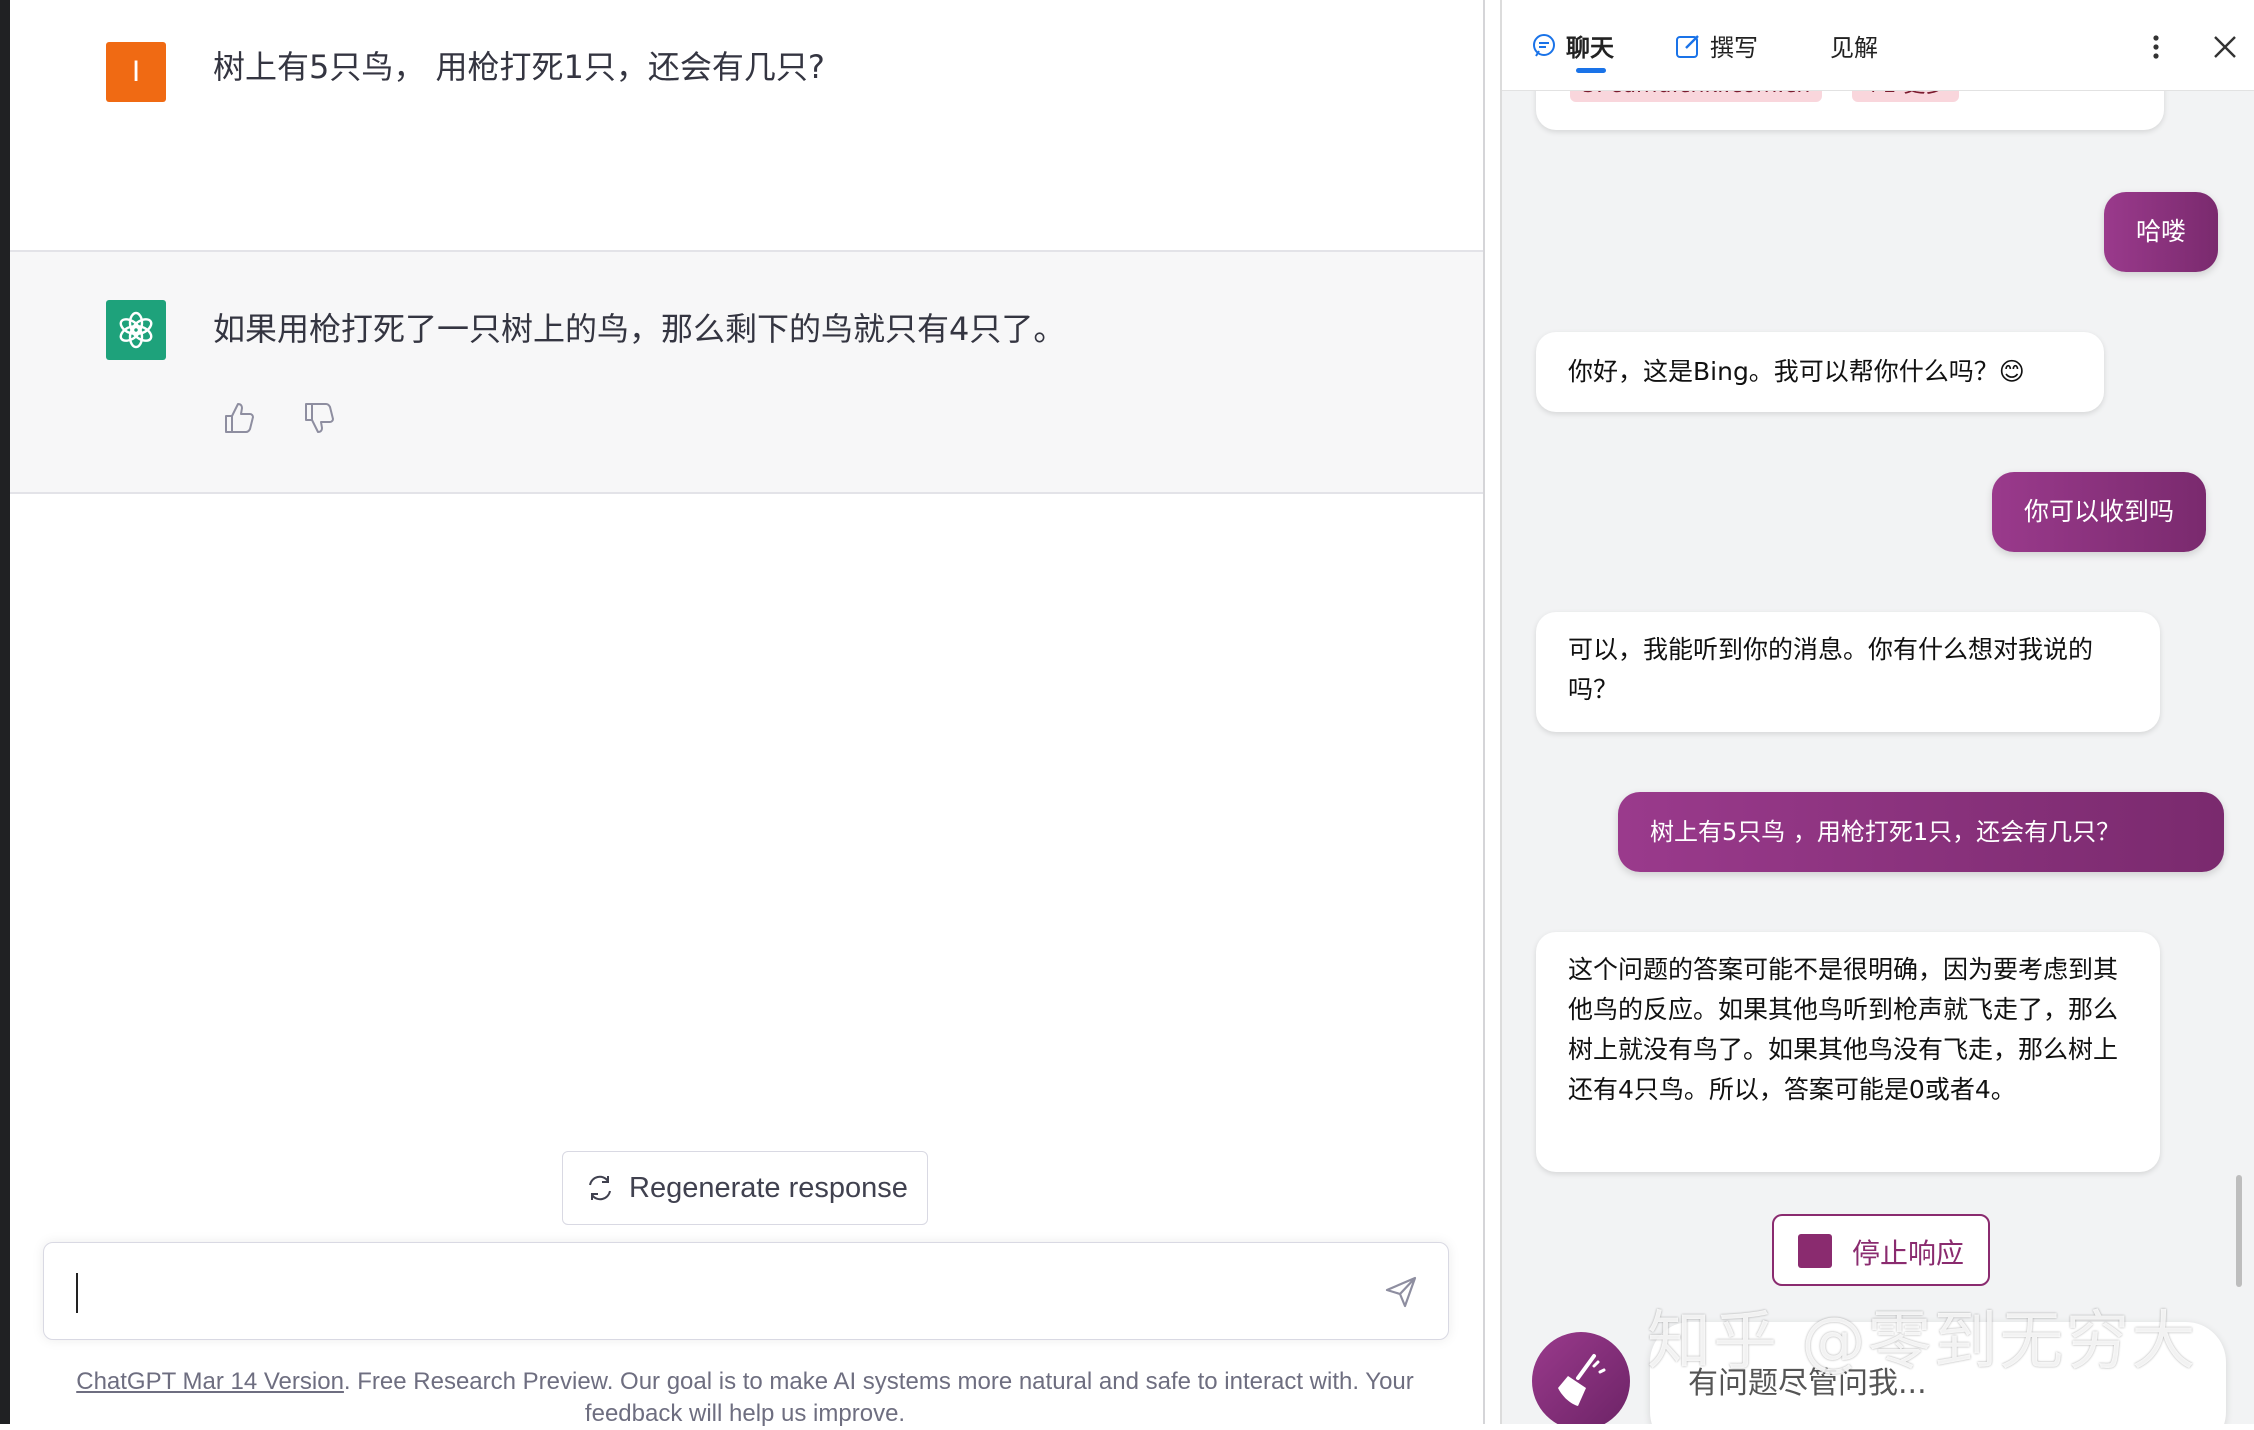  Describe the element at coordinates (5, 712) in the screenshot. I see `window-edge` at that location.